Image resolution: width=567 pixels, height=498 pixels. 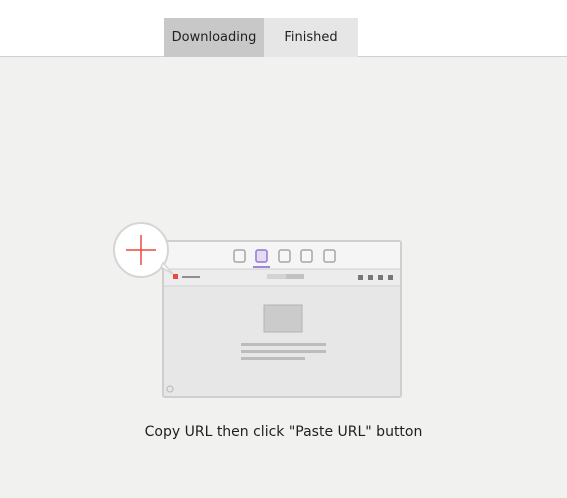 I want to click on tab-finished: Finished, so click(x=311, y=37).